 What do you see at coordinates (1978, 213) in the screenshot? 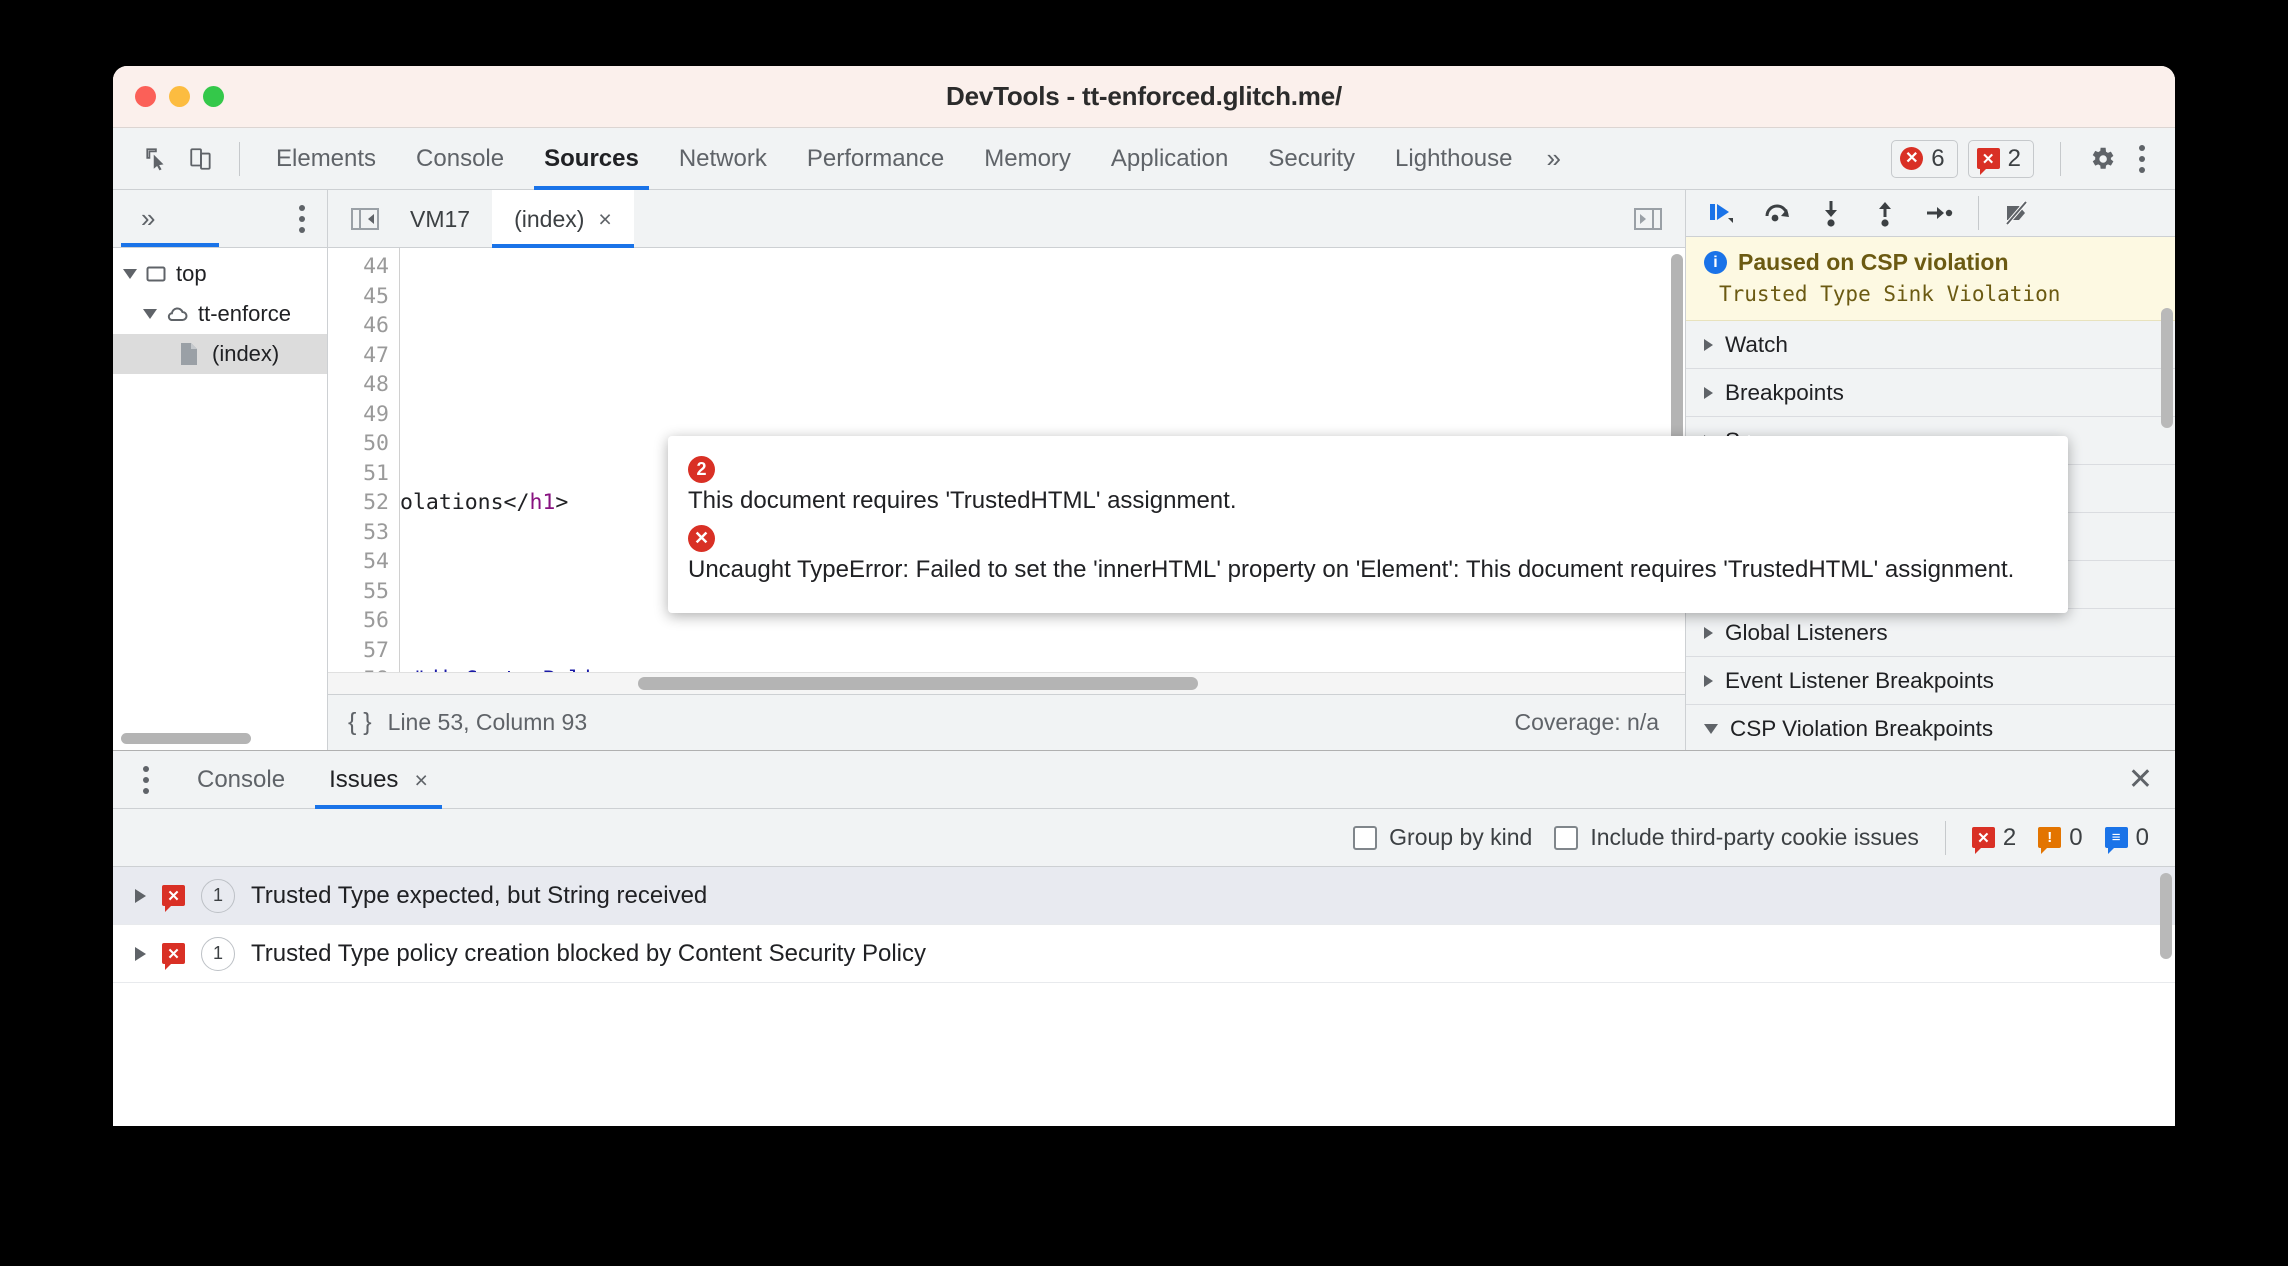
I see `debugger-toolbar-divider` at bounding box center [1978, 213].